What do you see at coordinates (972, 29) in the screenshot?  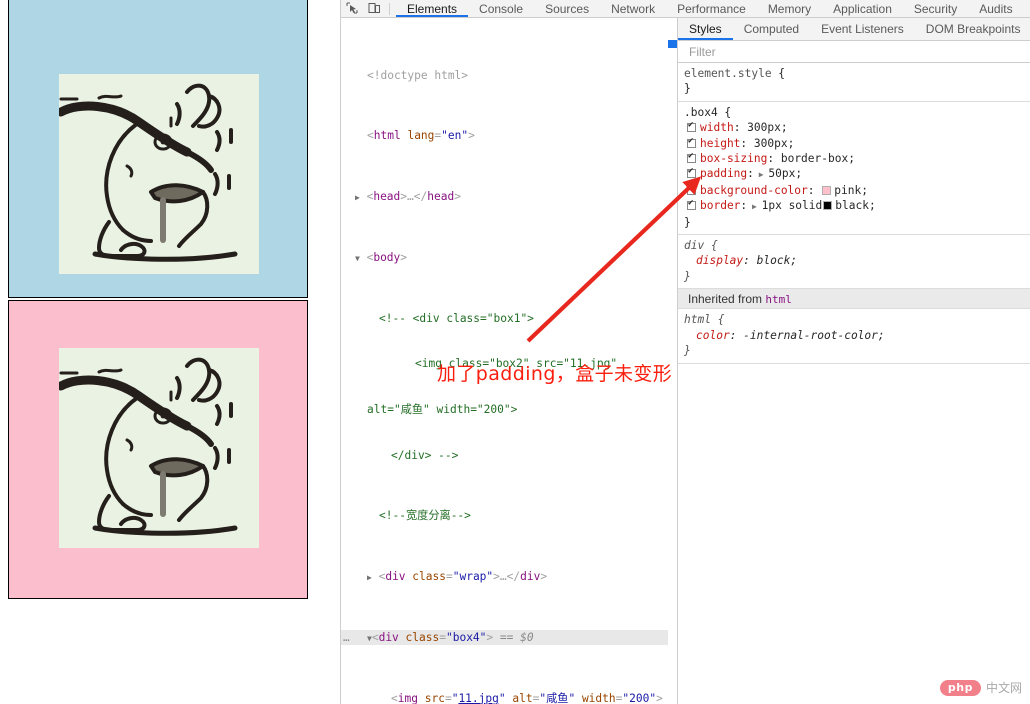 I see `tab-dom-breakpoints: DOM Breakpoints` at bounding box center [972, 29].